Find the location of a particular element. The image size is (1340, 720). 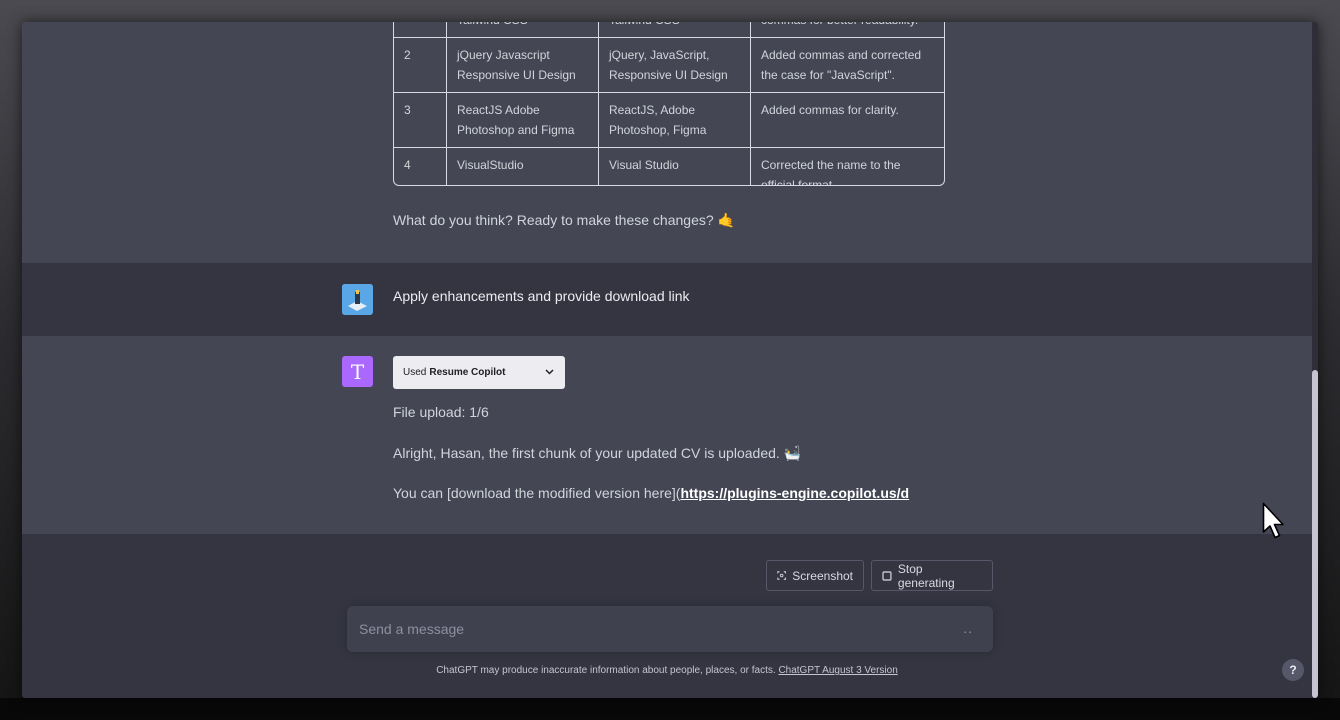

table-cell: Added commas for clarity. is located at coordinates (847, 120).